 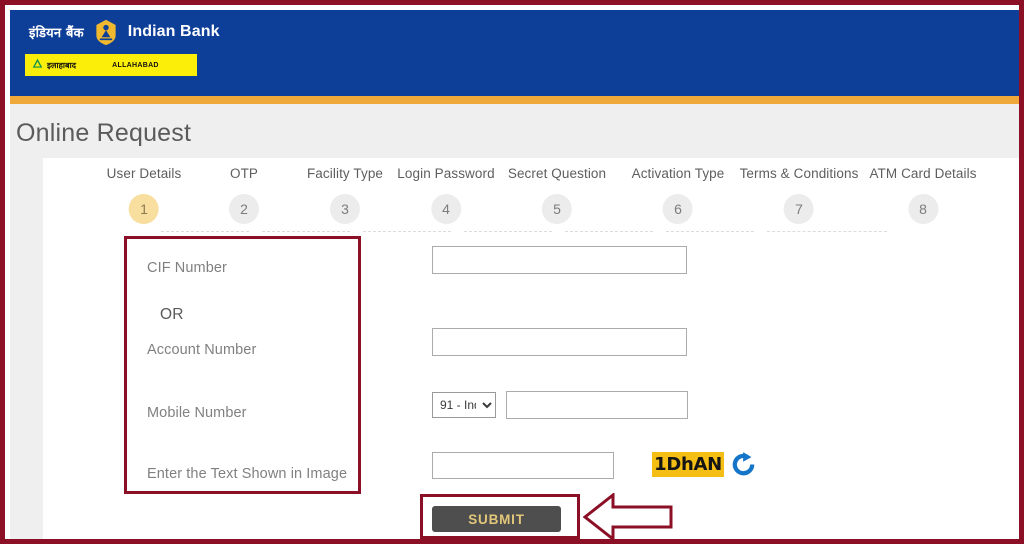 What do you see at coordinates (106, 32) in the screenshot?
I see `indian-bank-logo-icon` at bounding box center [106, 32].